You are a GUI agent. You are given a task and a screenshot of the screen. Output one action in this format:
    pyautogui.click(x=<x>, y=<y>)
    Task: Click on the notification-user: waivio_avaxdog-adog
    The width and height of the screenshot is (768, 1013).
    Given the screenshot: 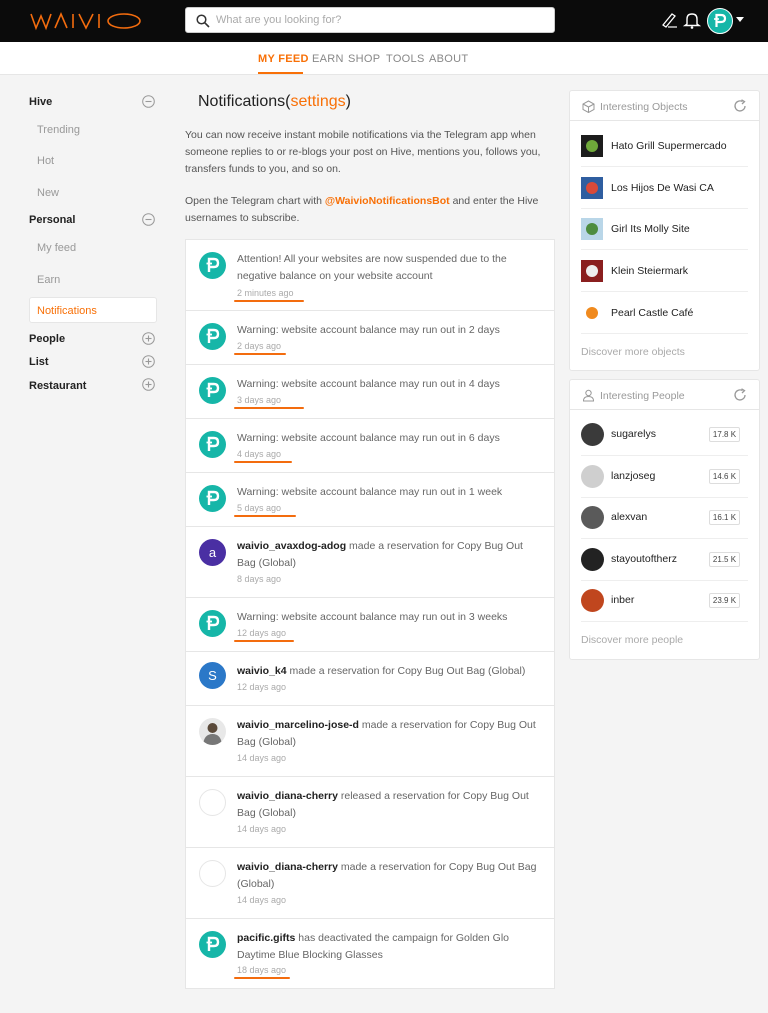 What is the action you would take?
    pyautogui.click(x=291, y=546)
    